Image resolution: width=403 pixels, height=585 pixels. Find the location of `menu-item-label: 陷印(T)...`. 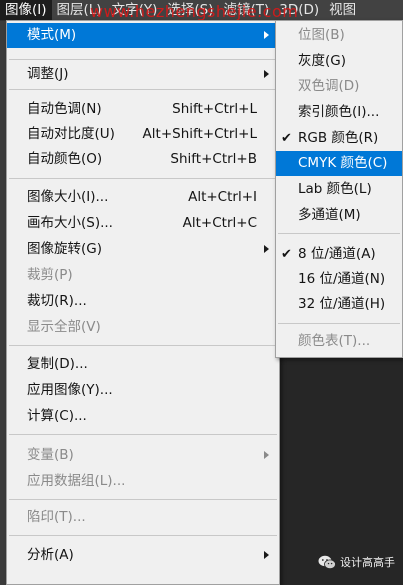

menu-item-label: 陷印(T)... is located at coordinates (56, 517).